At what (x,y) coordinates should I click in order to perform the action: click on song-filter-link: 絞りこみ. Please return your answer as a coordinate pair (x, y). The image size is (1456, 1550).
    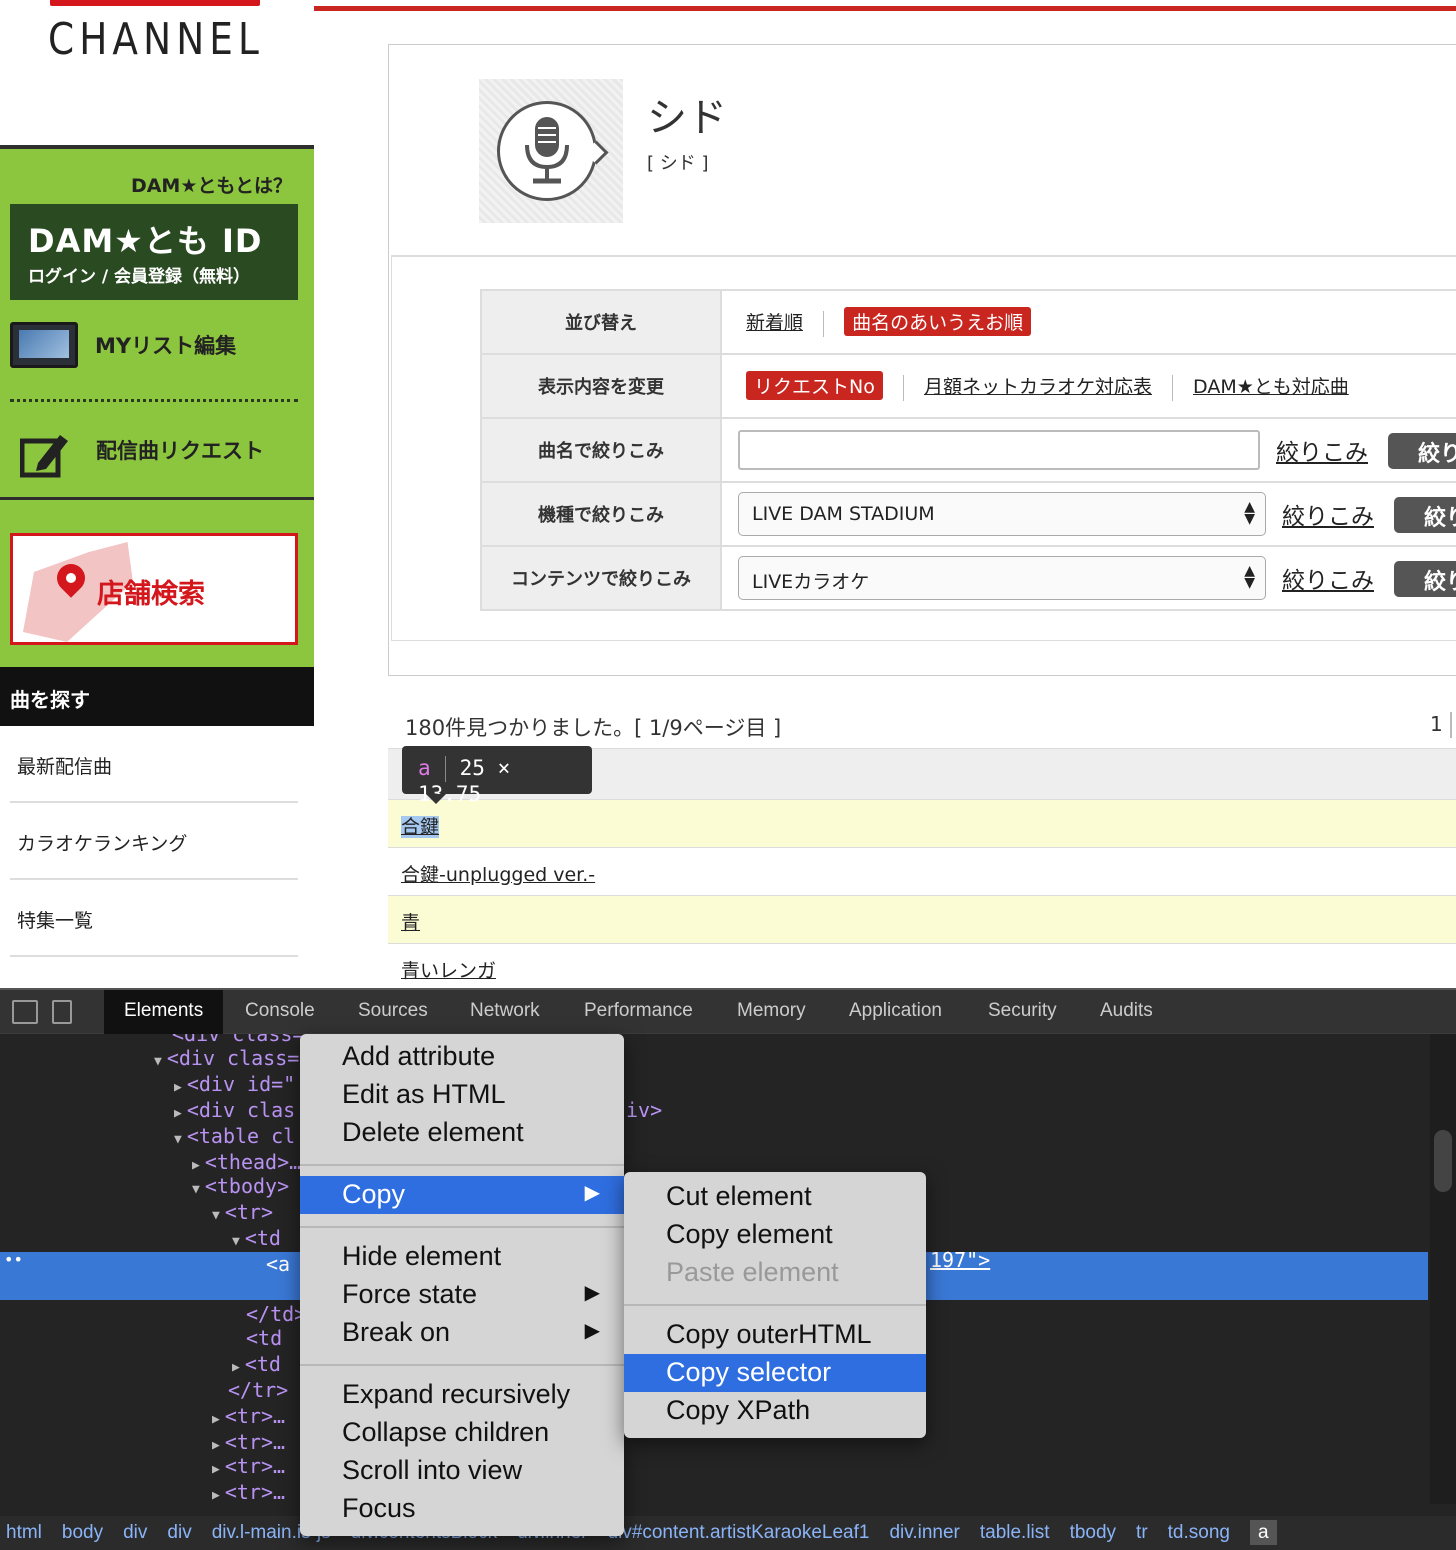
    Looking at the image, I should click on (1322, 450).